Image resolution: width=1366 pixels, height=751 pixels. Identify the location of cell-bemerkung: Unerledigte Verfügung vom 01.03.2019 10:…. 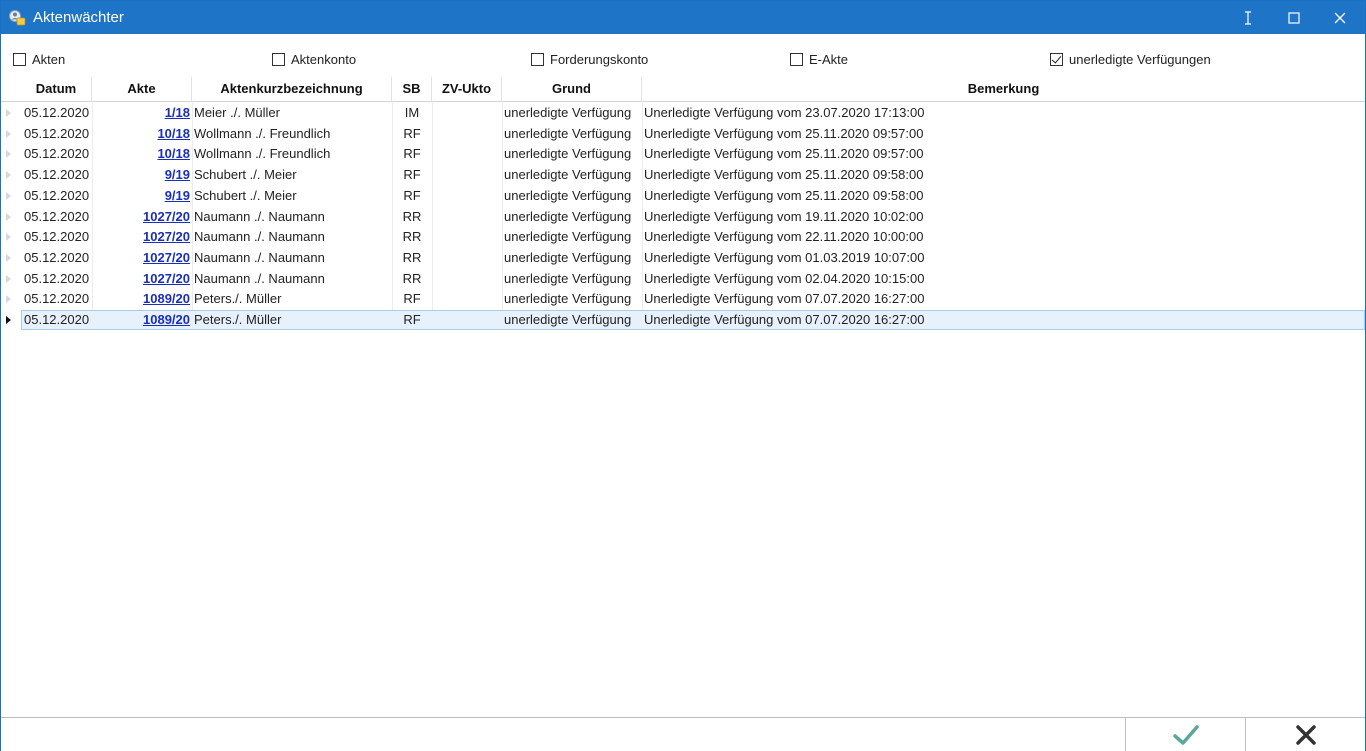
(784, 257).